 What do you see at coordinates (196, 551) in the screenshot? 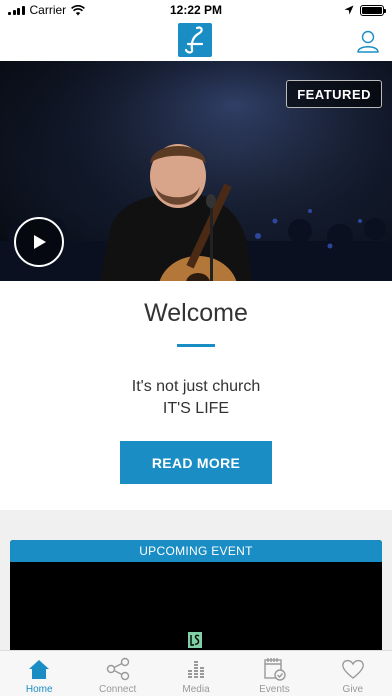
I see `event-header: UPCOMING EVENT` at bounding box center [196, 551].